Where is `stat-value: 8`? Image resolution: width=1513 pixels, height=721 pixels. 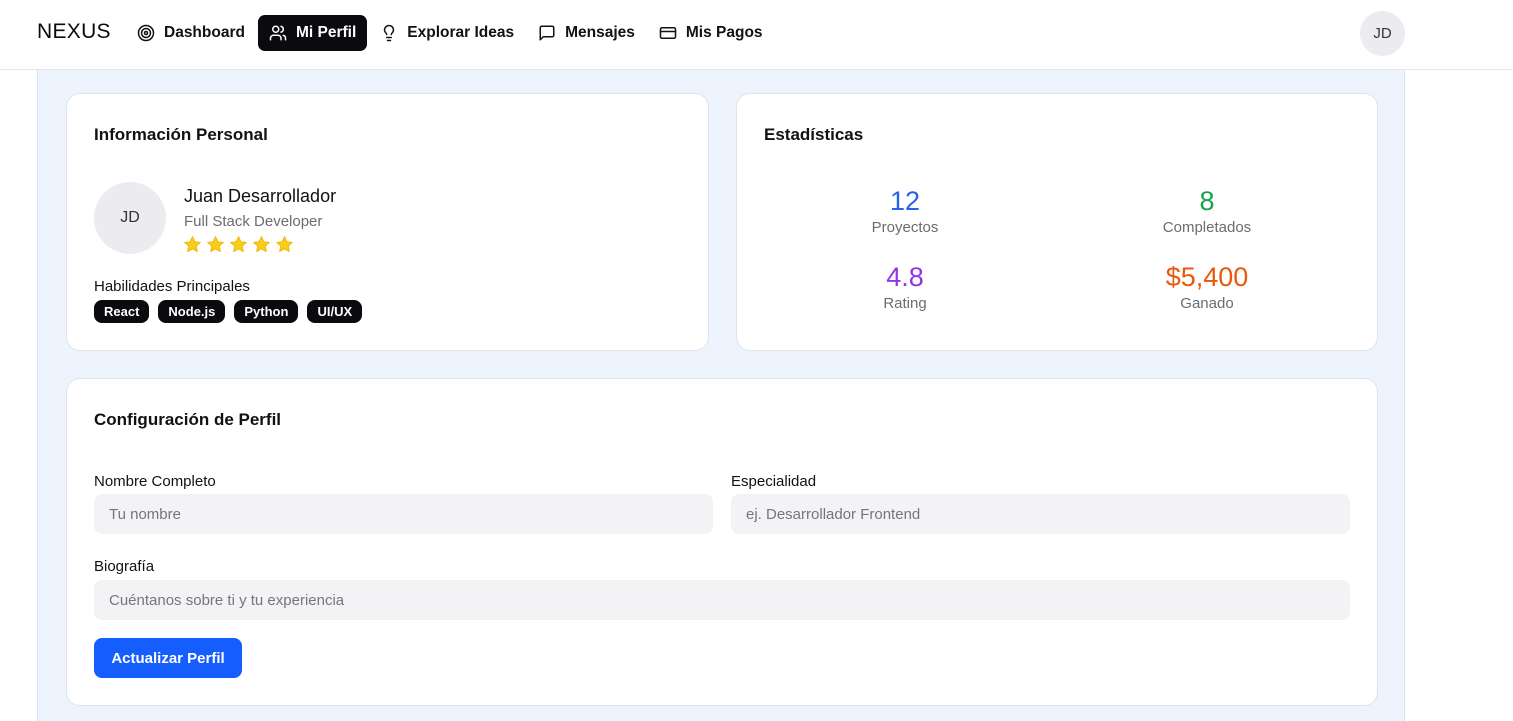 stat-value: 8 is located at coordinates (1207, 201).